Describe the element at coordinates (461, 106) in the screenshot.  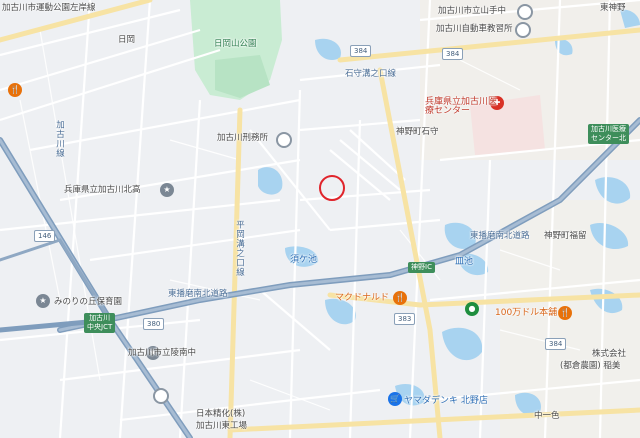
I see `label-hospital: 兵庫県立加古川医療センター` at that location.